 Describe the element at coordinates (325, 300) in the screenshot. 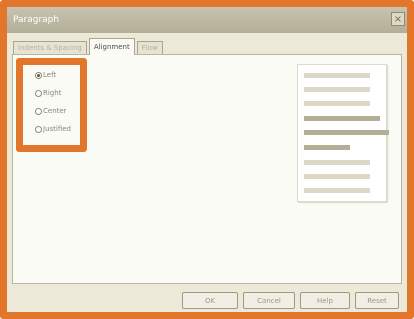

I see `help-button: Help` at that location.